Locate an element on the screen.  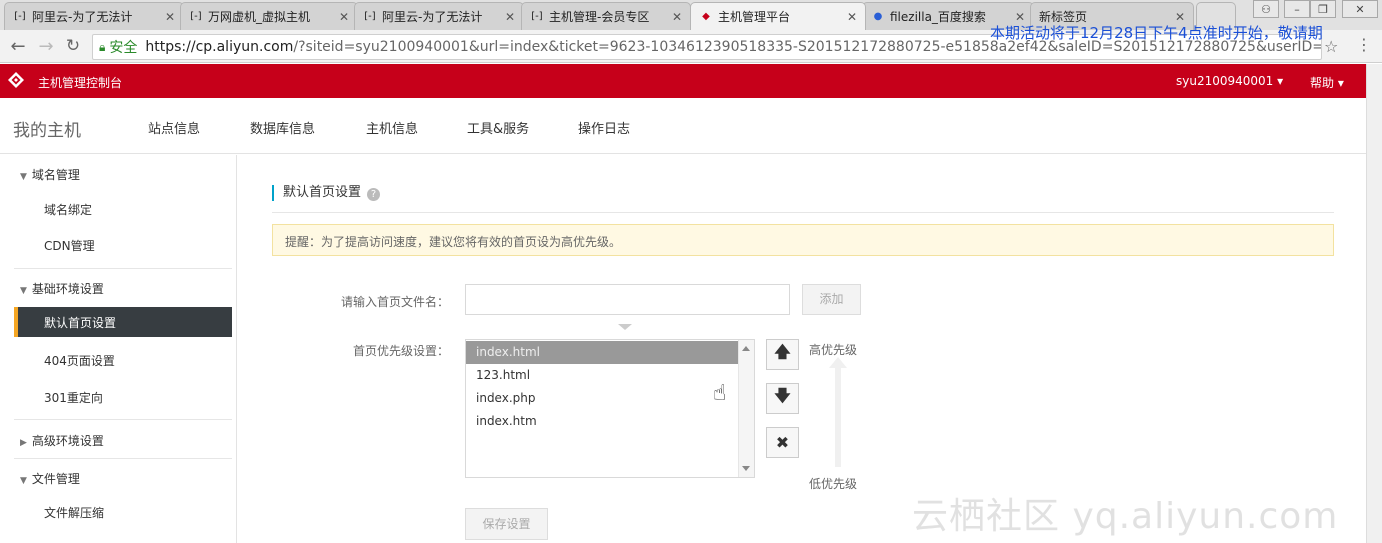
list-item: index.html is located at coordinates (602, 352).